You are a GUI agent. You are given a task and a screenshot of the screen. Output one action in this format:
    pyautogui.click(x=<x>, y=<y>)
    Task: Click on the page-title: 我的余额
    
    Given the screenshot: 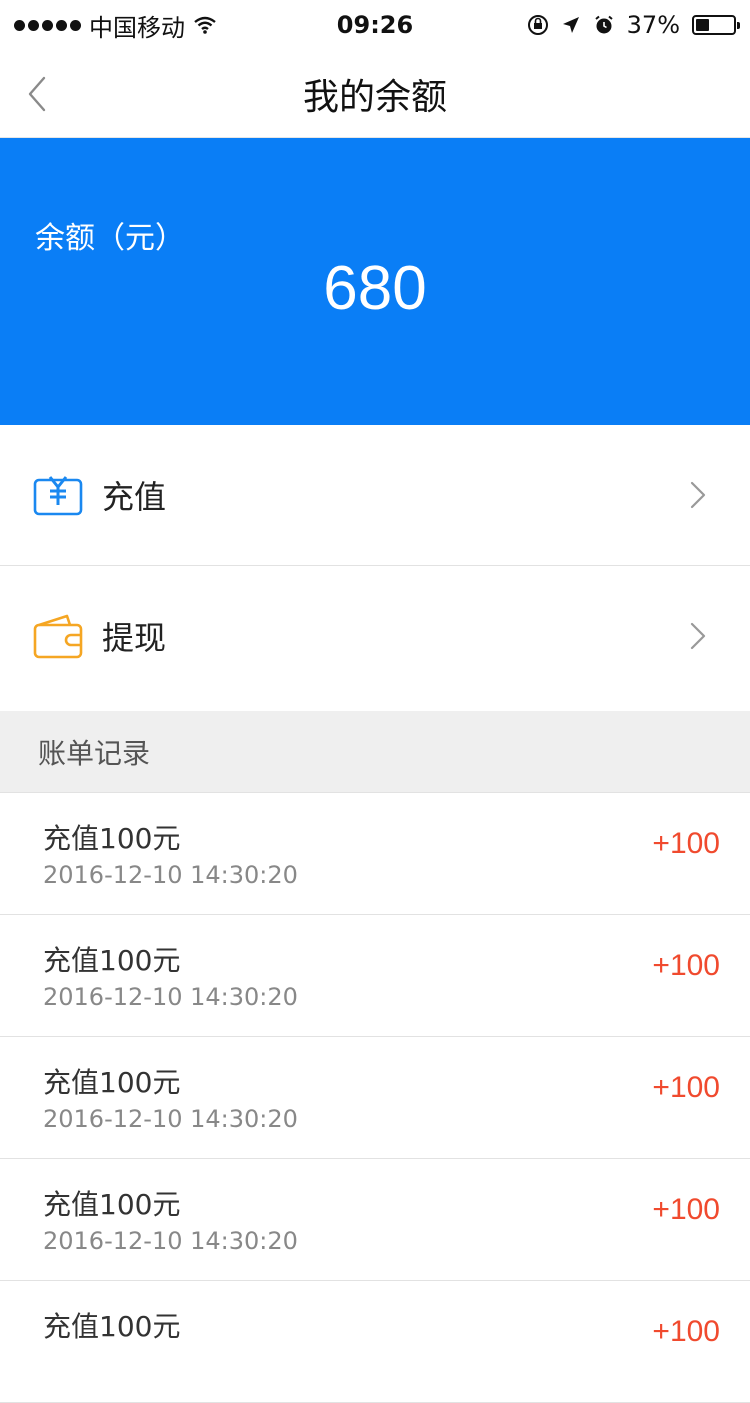 What is the action you would take?
    pyautogui.click(x=374, y=97)
    